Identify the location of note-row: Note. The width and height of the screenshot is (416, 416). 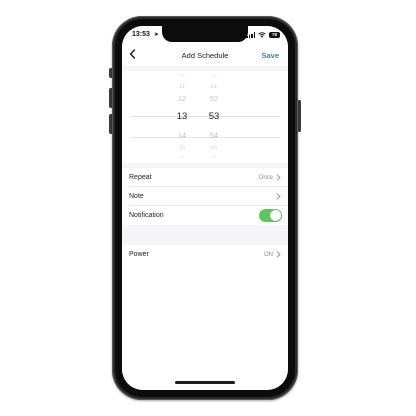
(205, 196).